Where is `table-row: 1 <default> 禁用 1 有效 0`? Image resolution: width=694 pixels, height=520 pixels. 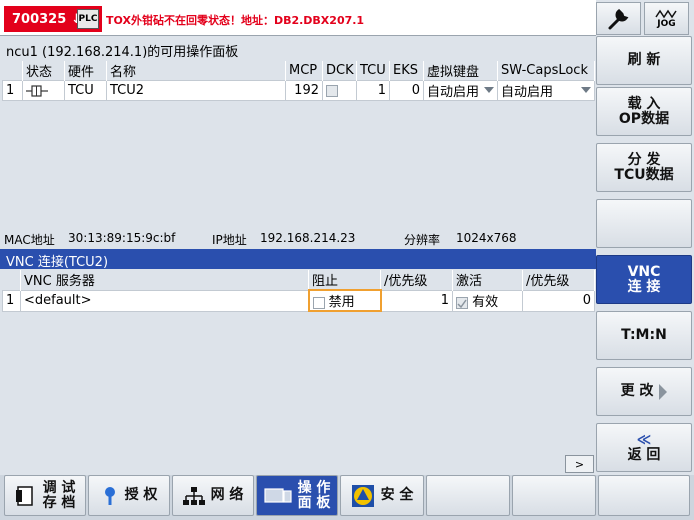
table-row: 1 <default> 禁用 1 有效 0 is located at coordinates (298, 300).